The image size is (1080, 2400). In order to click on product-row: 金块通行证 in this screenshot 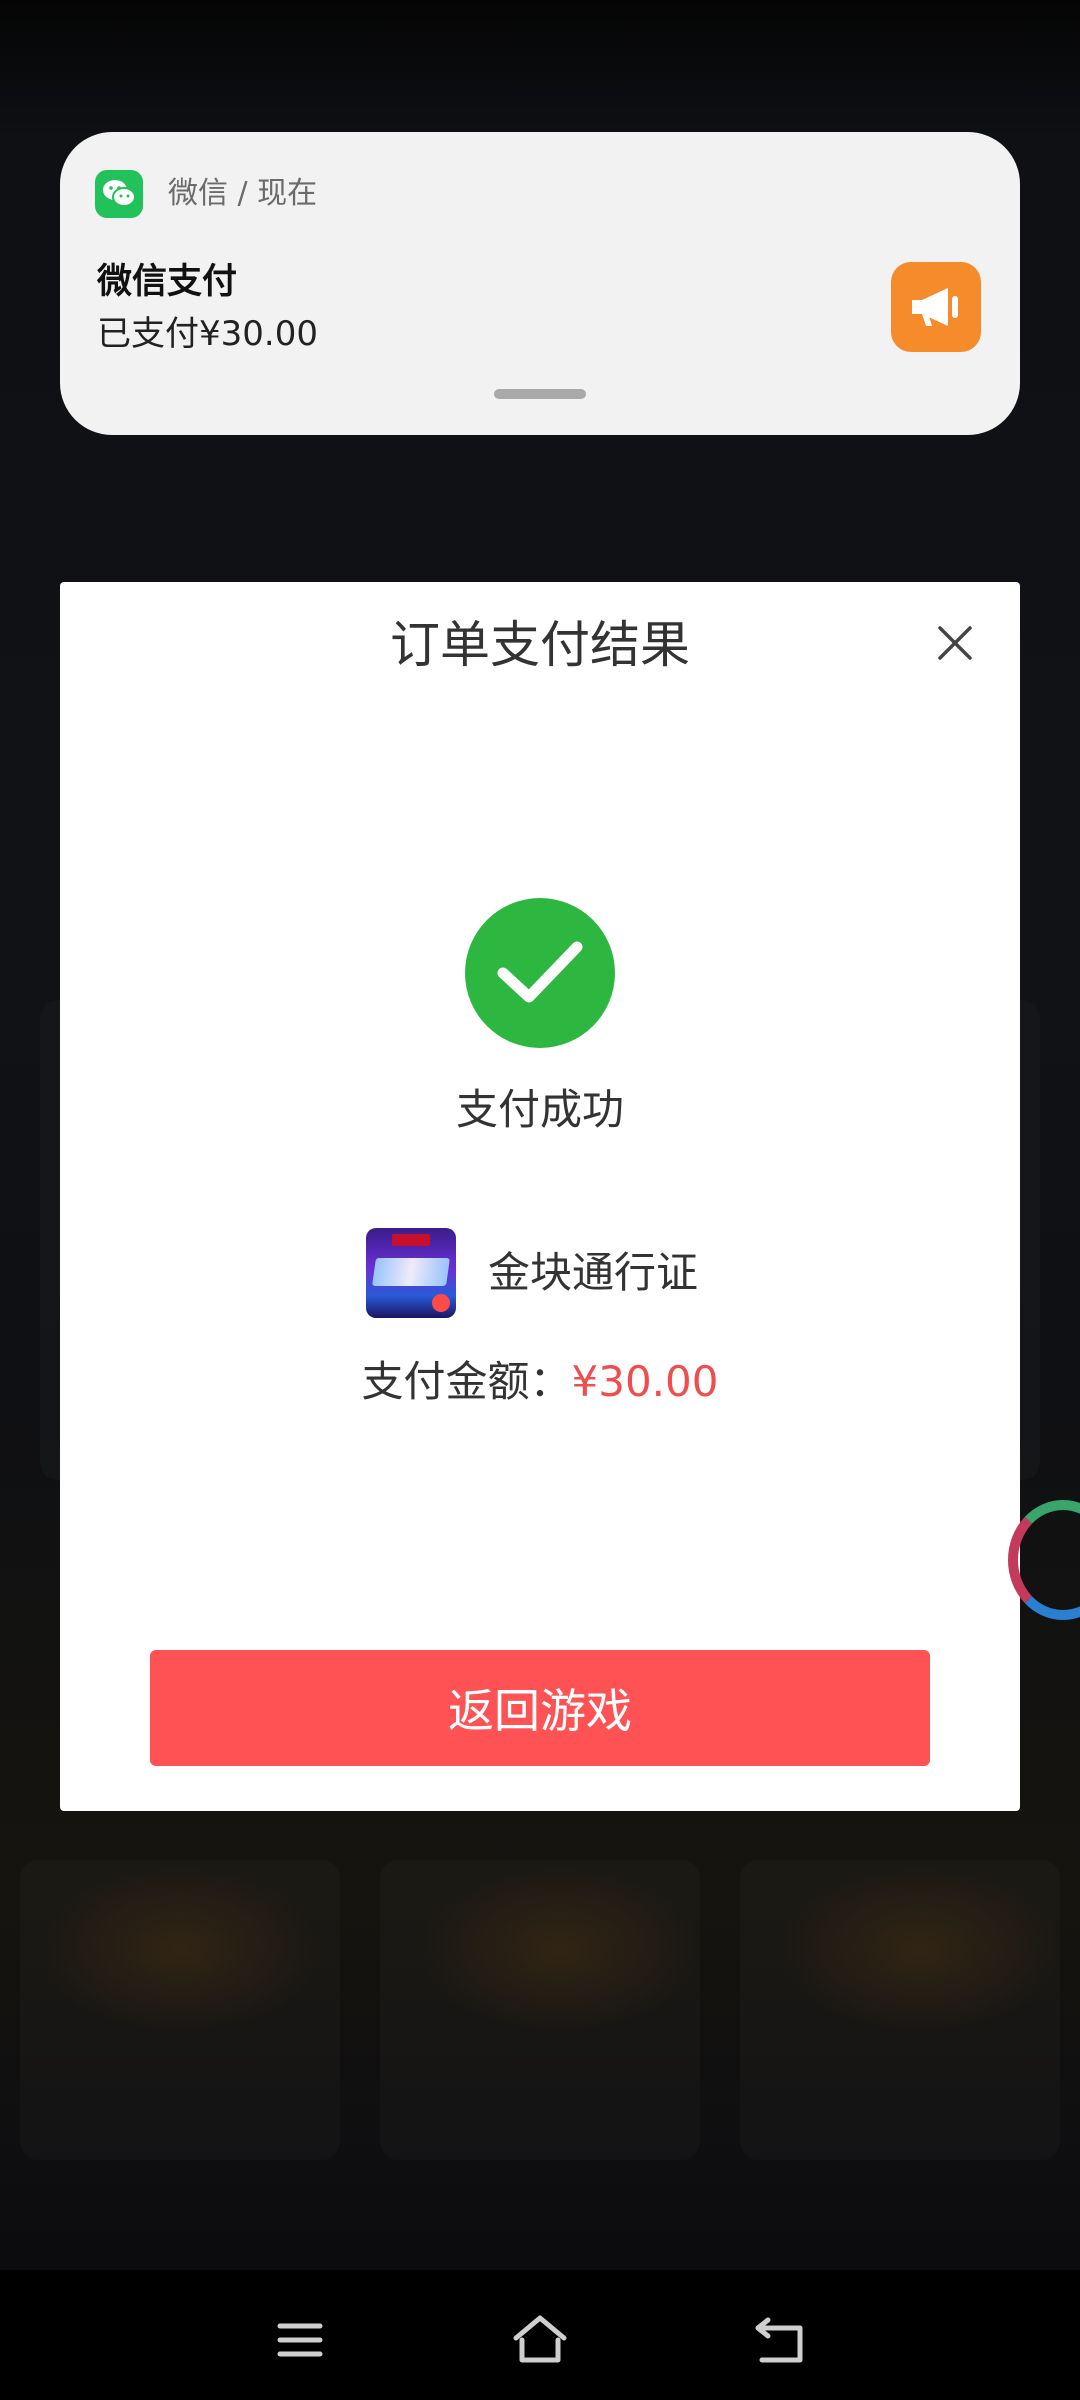, I will do `click(532, 1273)`.